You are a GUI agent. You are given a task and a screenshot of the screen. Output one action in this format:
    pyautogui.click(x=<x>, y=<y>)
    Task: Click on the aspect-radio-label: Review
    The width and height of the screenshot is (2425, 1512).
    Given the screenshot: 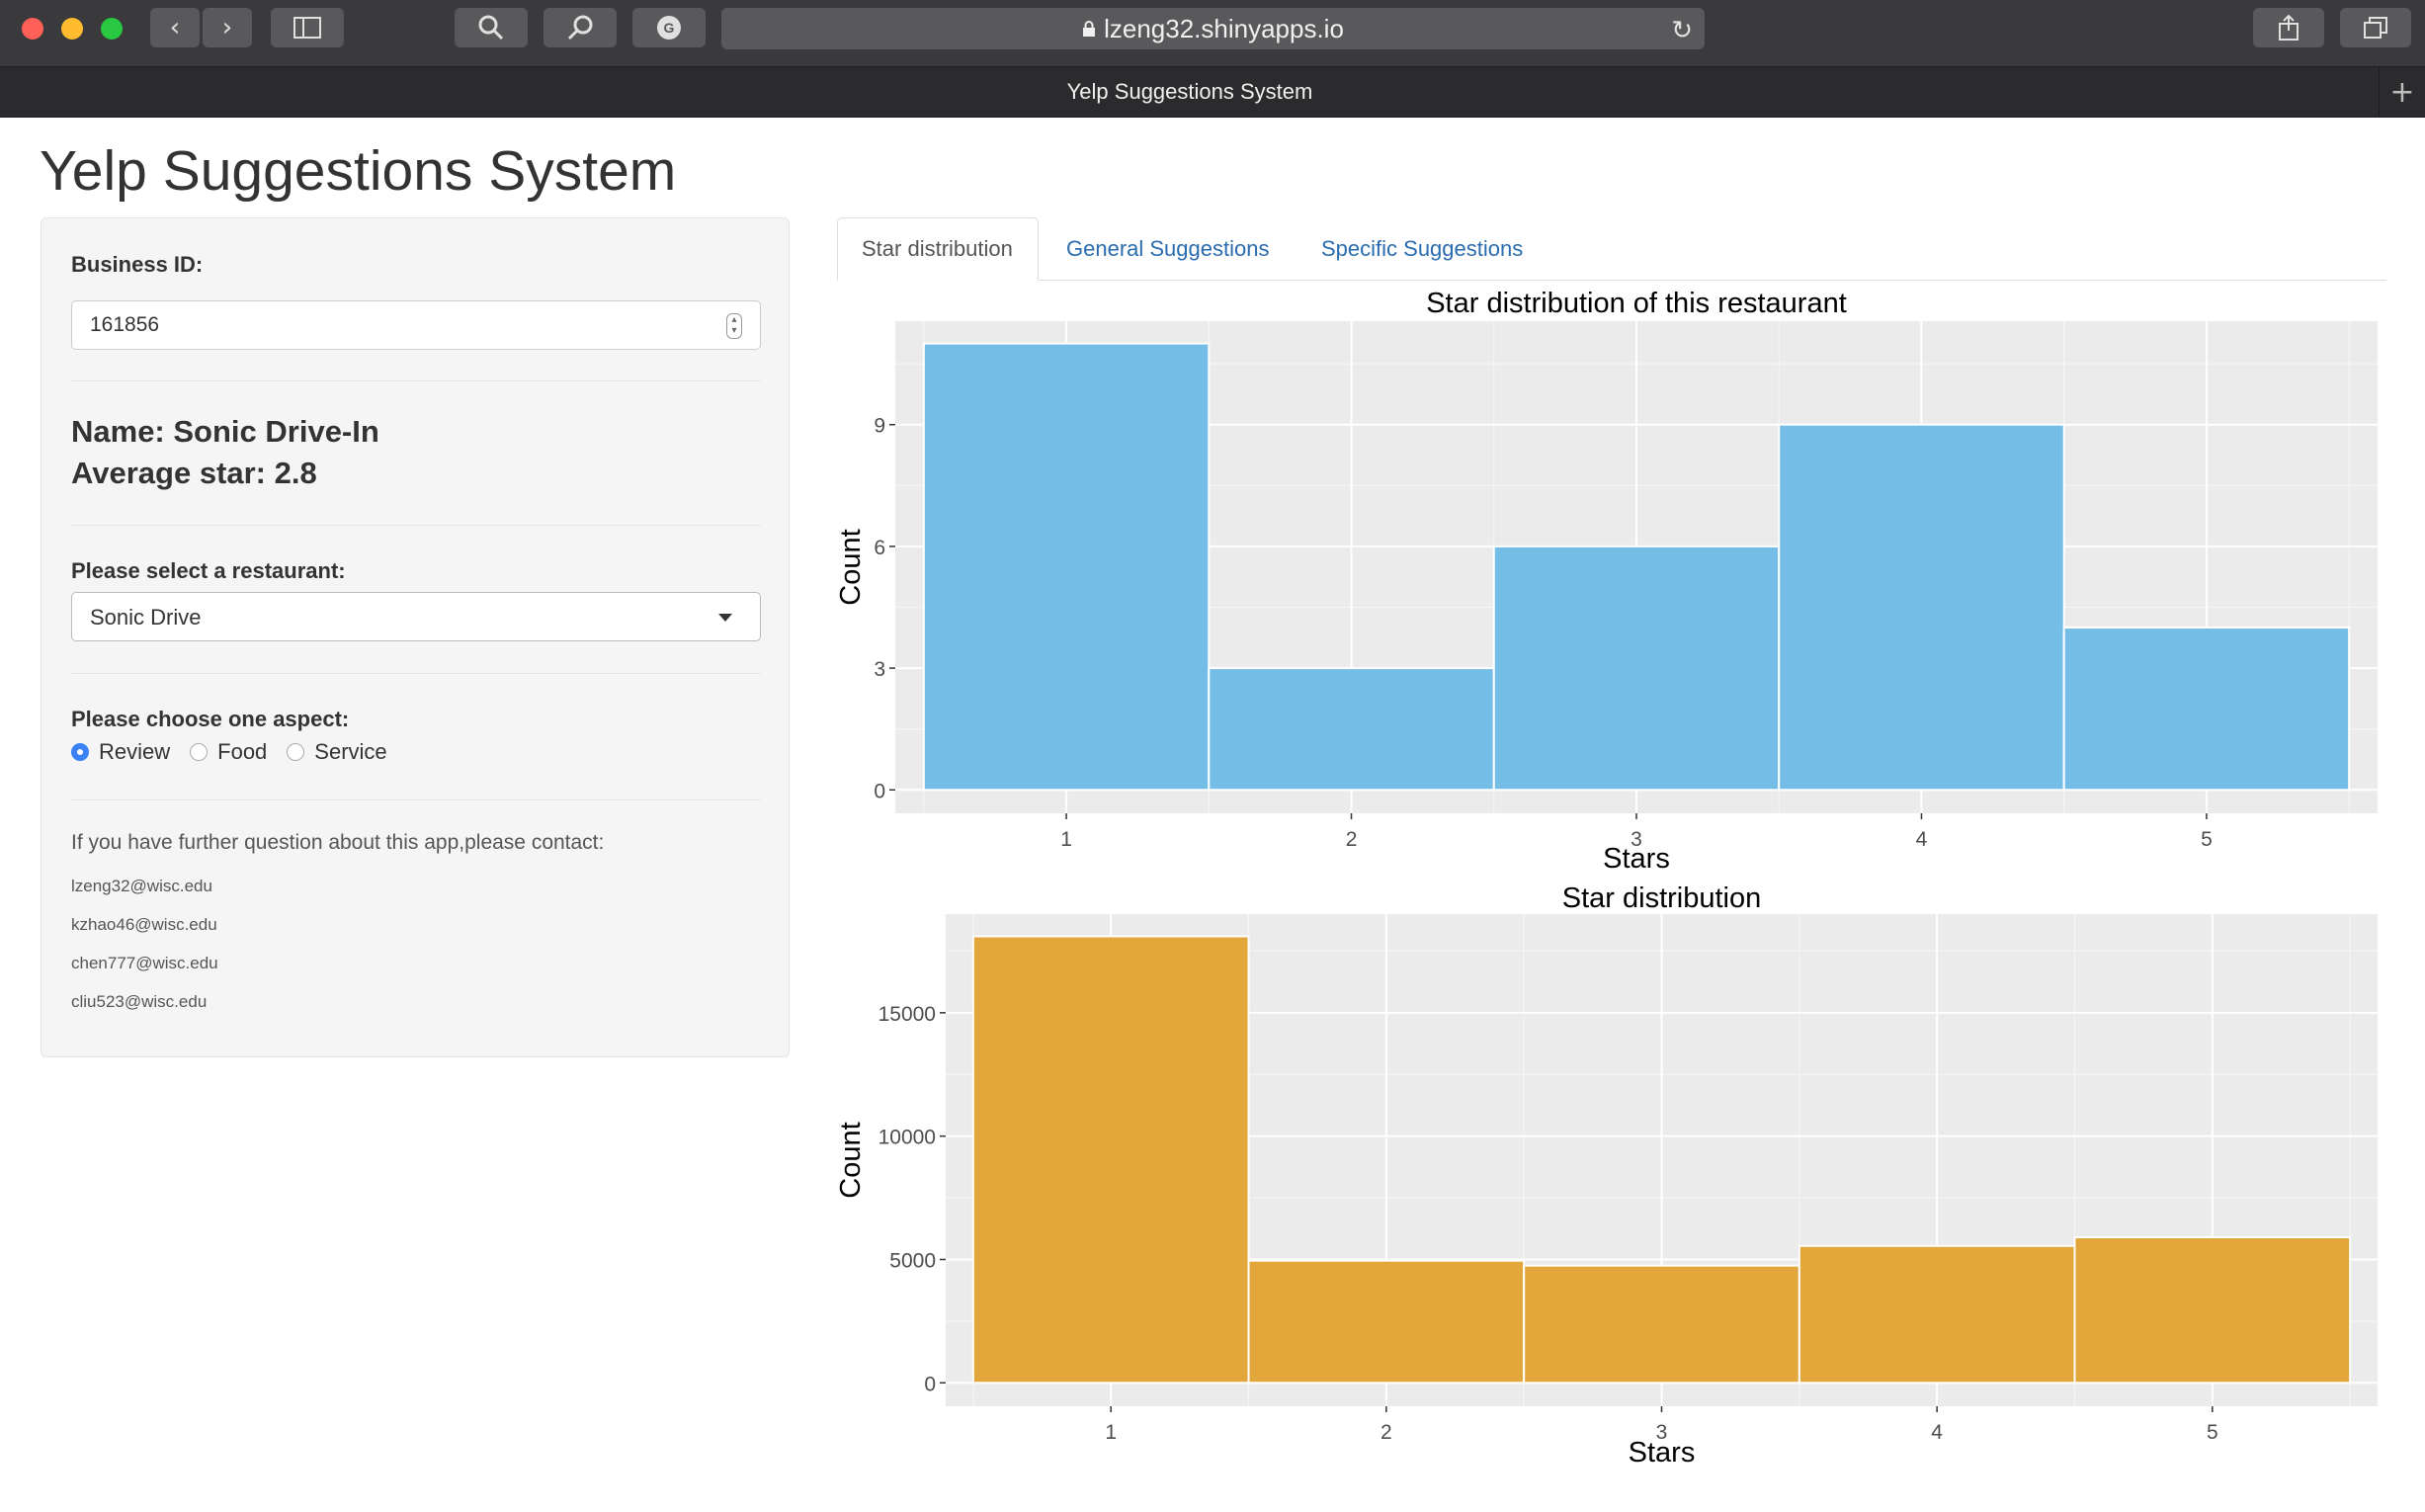 What is the action you would take?
    pyautogui.click(x=135, y=751)
    